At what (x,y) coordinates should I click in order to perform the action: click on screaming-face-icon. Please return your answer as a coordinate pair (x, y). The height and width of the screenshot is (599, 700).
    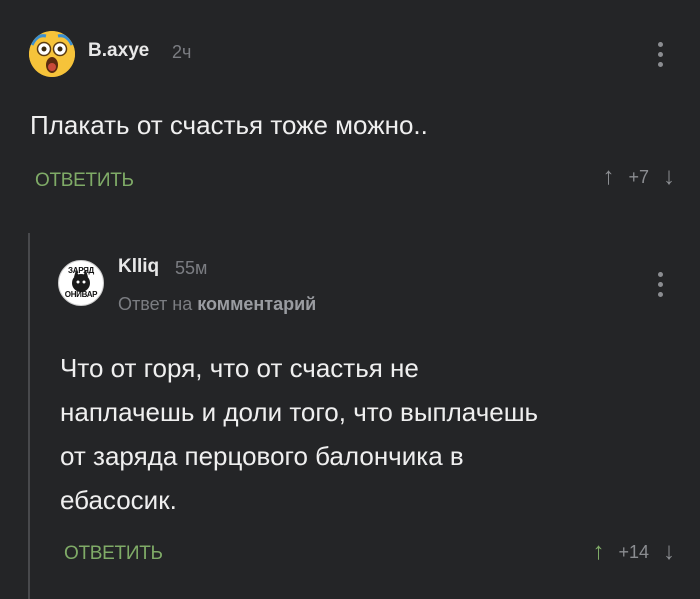
    Looking at the image, I should click on (52, 54).